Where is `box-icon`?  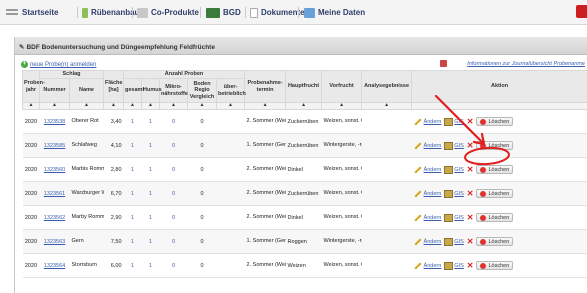
box-icon is located at coordinates (142, 12).